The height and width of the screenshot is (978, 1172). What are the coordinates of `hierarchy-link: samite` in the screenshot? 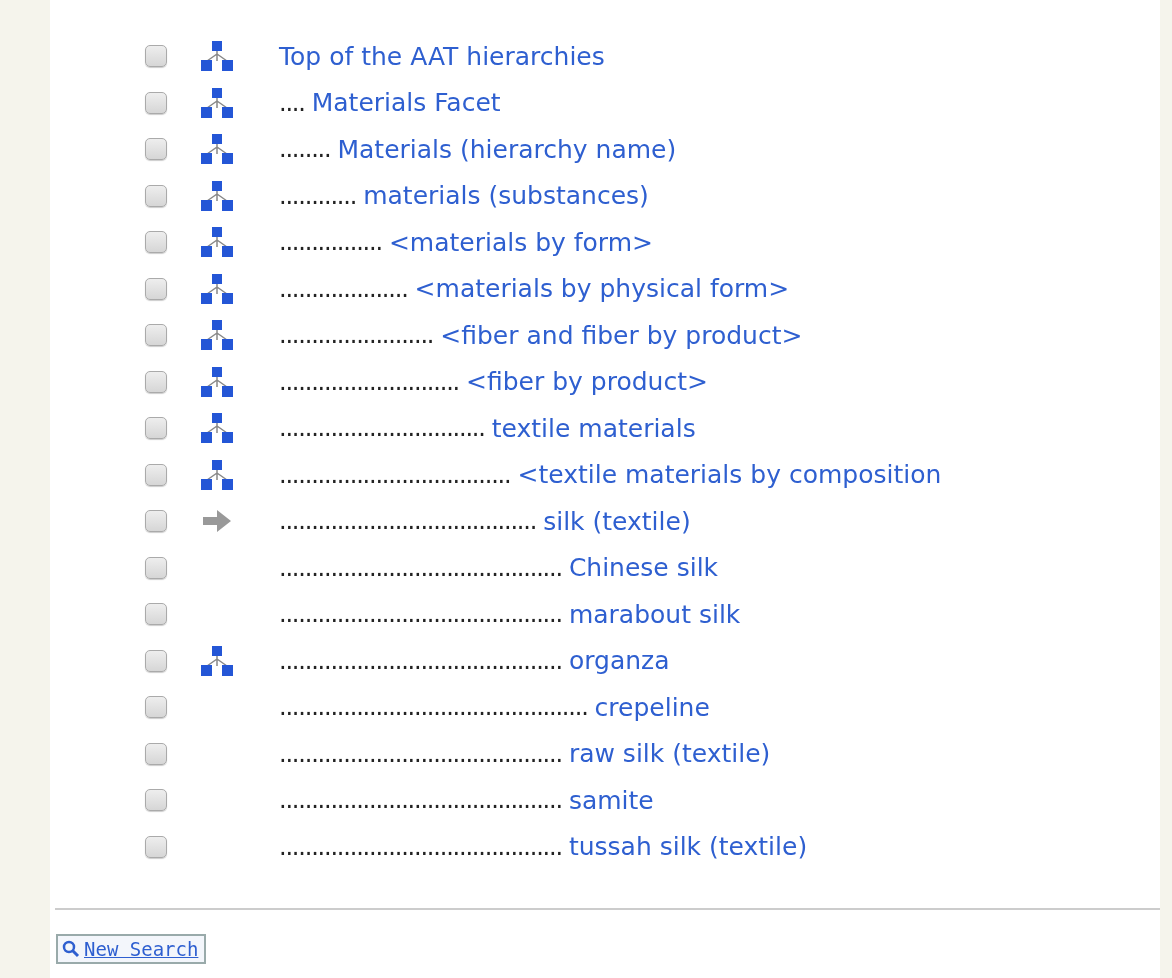 It's located at (611, 800).